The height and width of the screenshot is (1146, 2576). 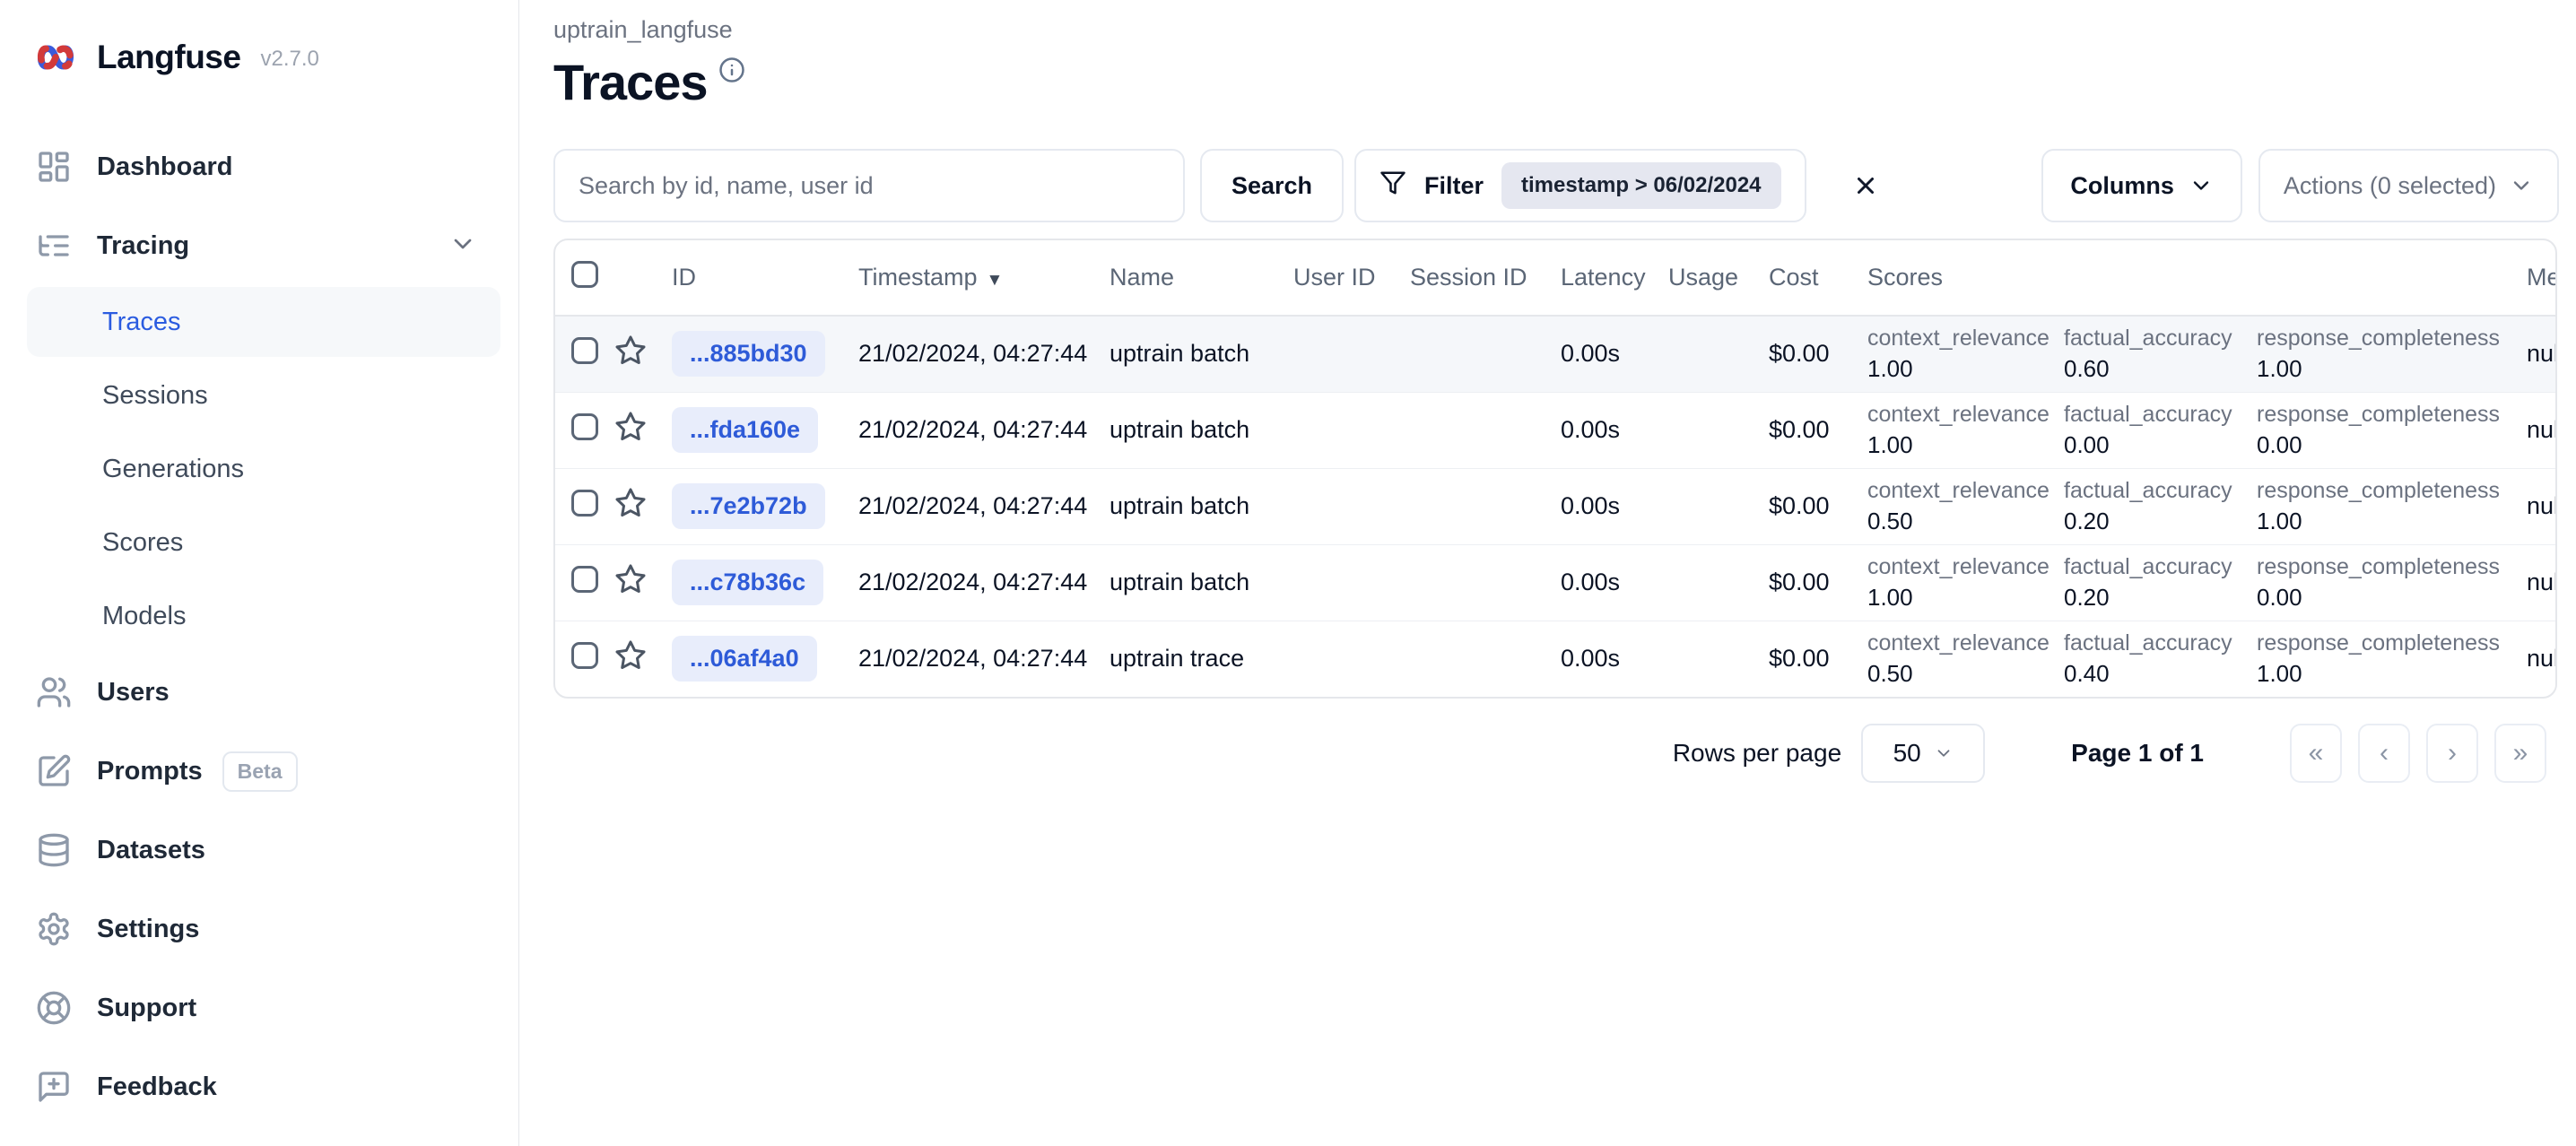 I want to click on sidebar-item-label: Settings, so click(x=148, y=928).